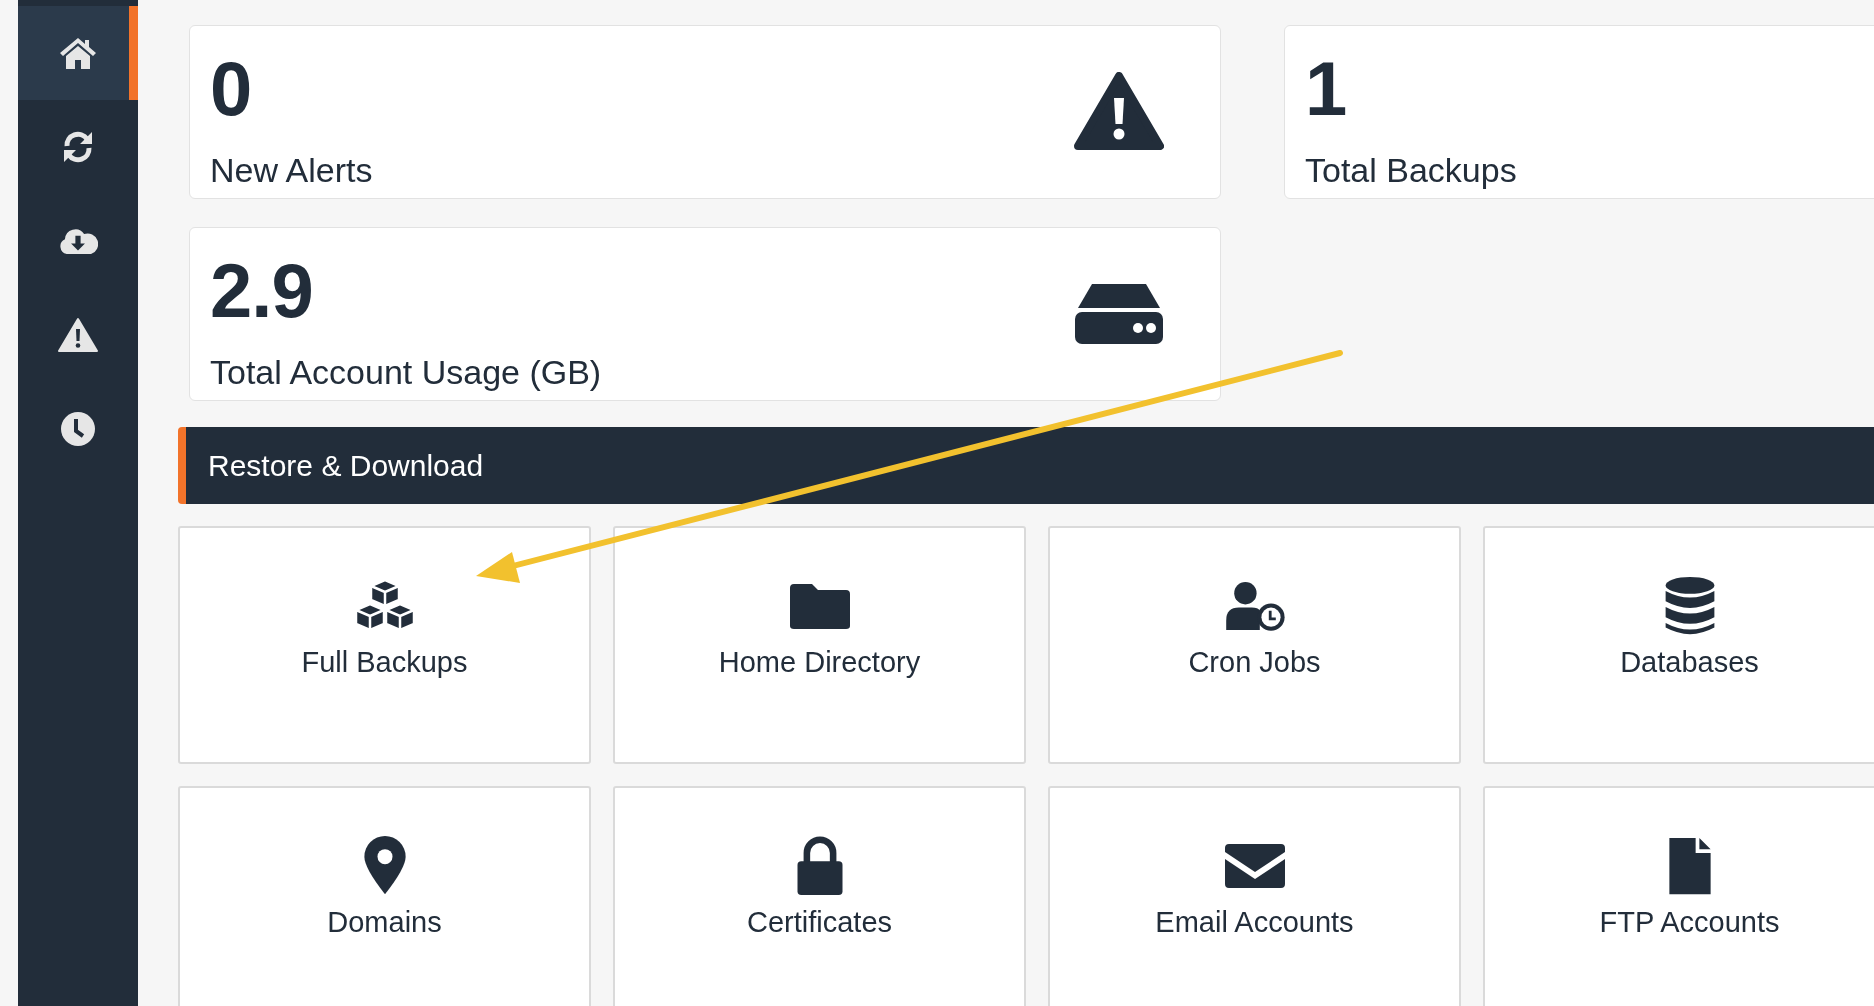 Image resolution: width=1874 pixels, height=1006 pixels. What do you see at coordinates (1411, 170) in the screenshot?
I see `stat-label: Total Backups` at bounding box center [1411, 170].